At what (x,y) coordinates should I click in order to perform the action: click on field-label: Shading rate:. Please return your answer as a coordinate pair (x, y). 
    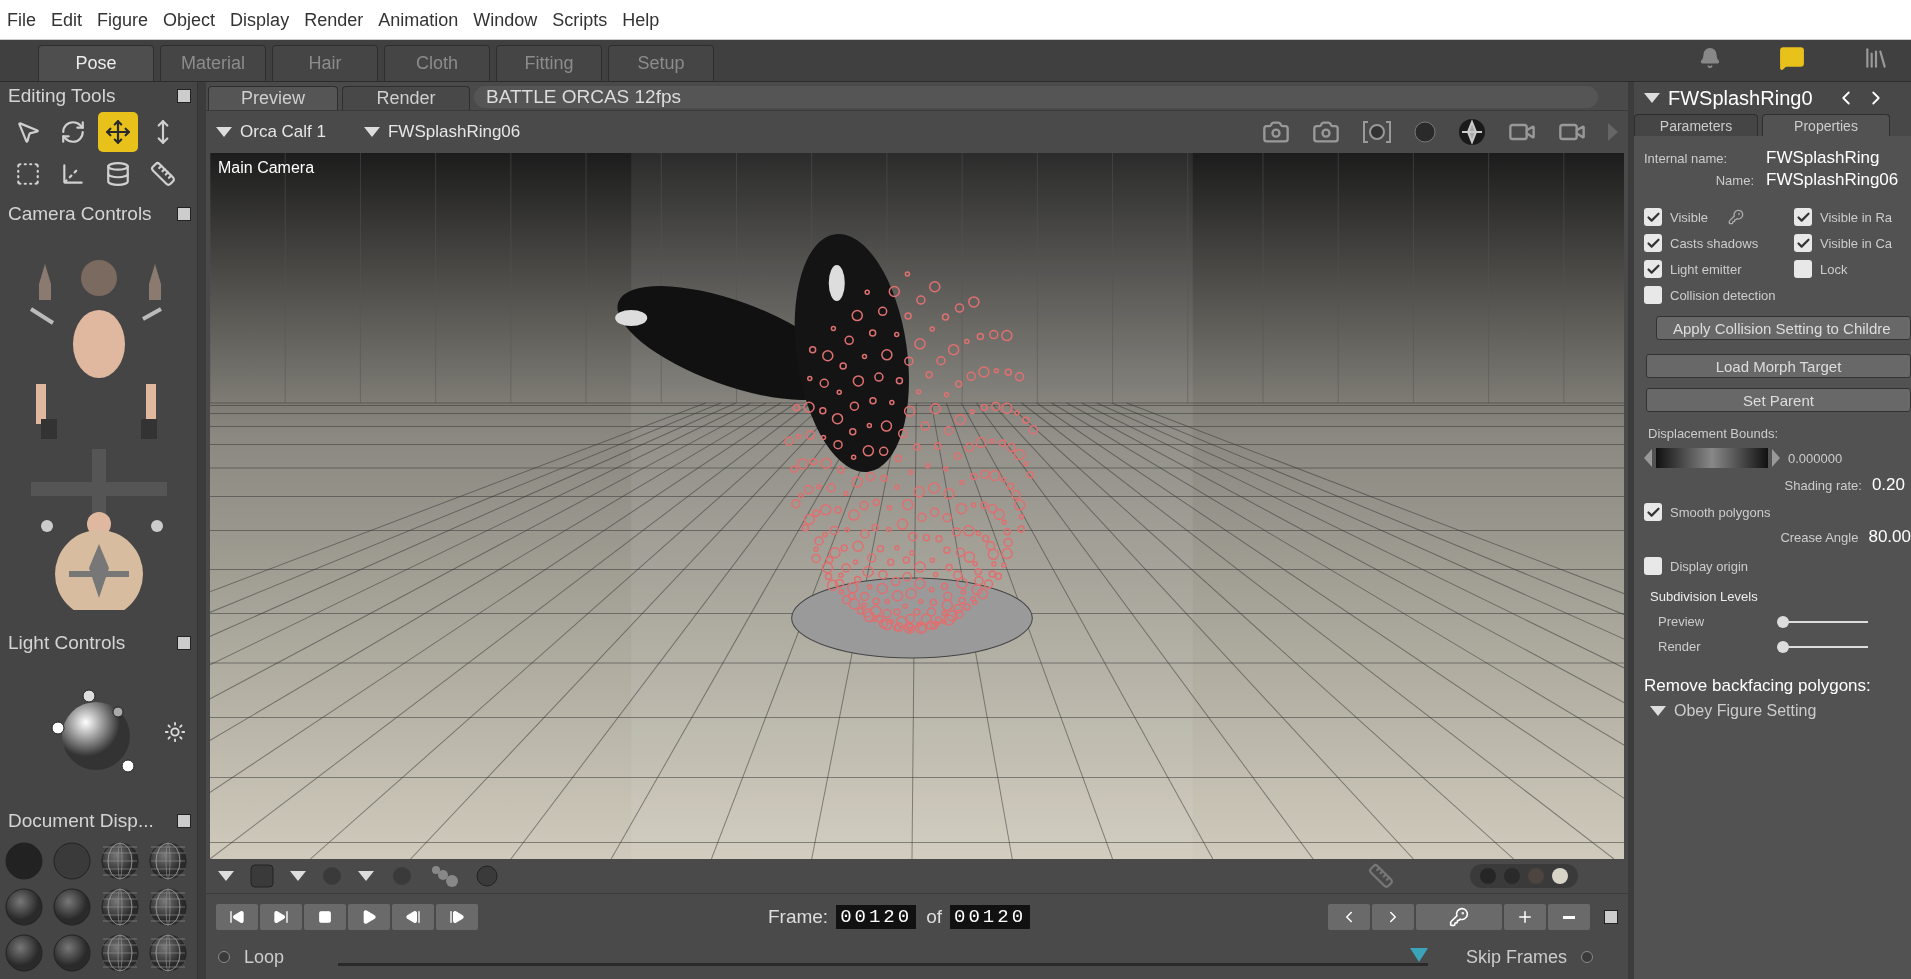
    Looking at the image, I should click on (1823, 485).